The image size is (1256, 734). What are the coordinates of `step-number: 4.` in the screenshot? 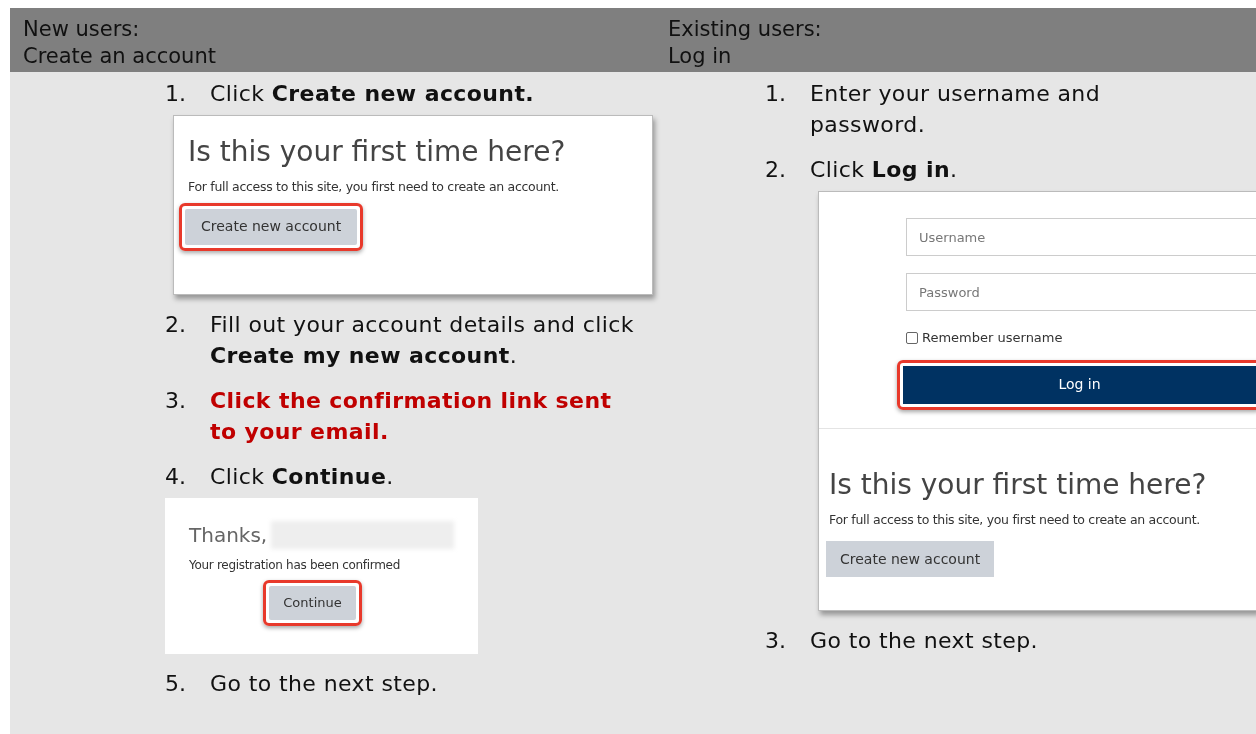 It's located at (176, 477).